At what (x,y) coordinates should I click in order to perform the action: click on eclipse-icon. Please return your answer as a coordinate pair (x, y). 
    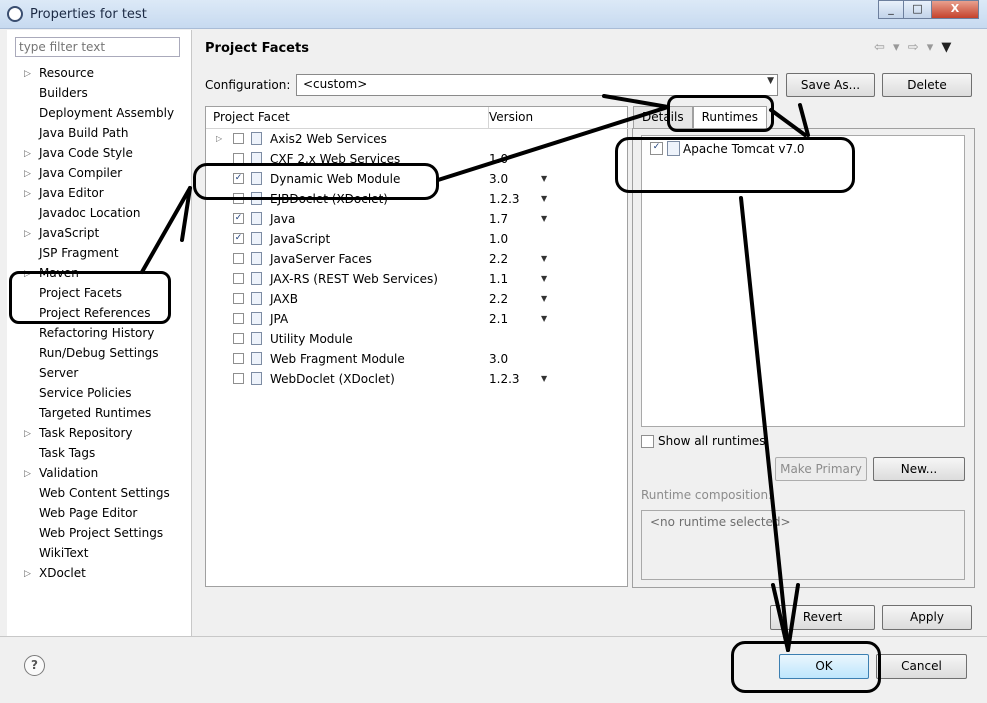
    Looking at the image, I should click on (15, 14).